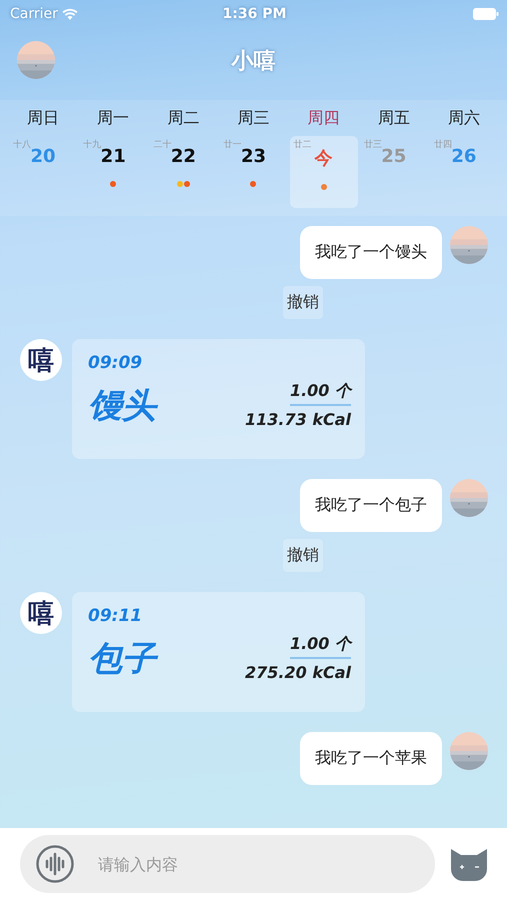  What do you see at coordinates (298, 419) in the screenshot?
I see `food-energy: 113.73 kCal` at bounding box center [298, 419].